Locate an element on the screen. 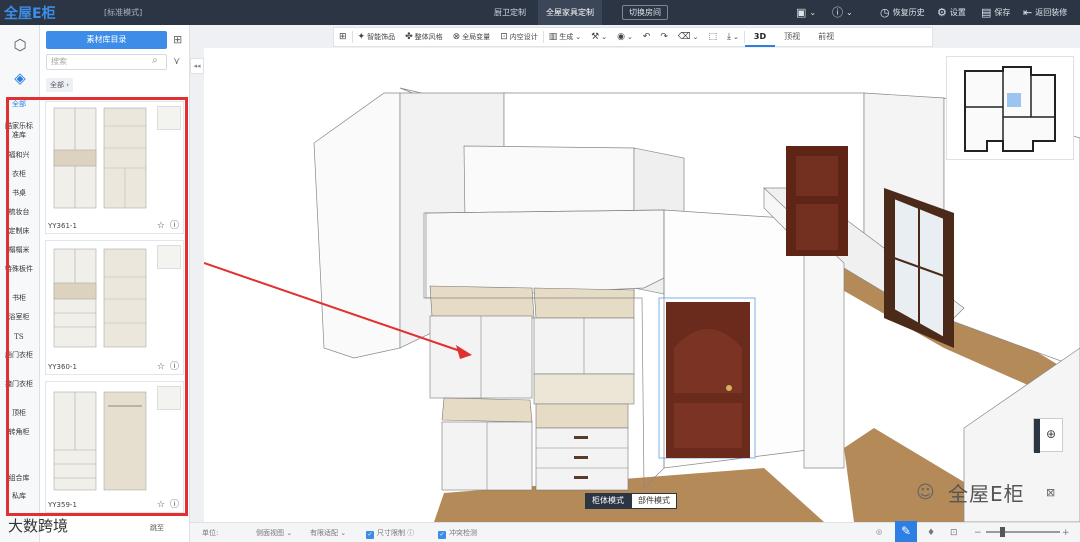 This screenshot has height=542, width=1080. frame-button: ⬚ is located at coordinates (713, 37).